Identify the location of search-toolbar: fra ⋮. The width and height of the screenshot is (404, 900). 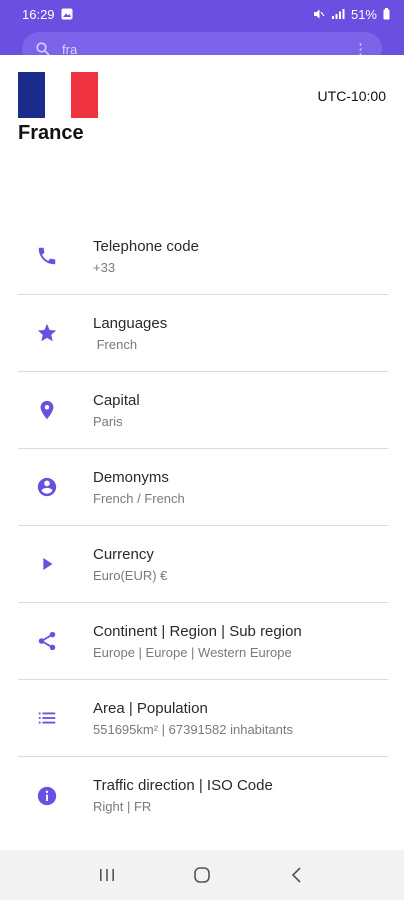
(202, 41).